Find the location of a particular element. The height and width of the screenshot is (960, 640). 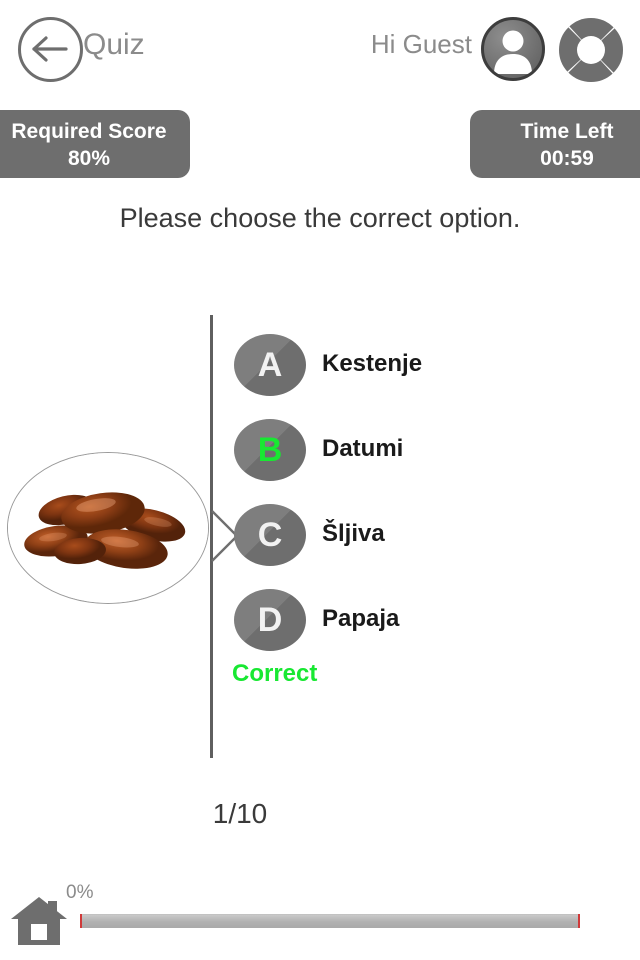

progress-percent-label: 0% is located at coordinates (80, 892).